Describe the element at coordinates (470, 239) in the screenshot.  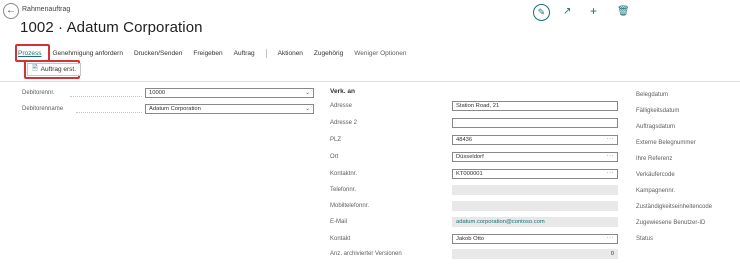
I see `kontakt-value: Jakob Otto` at that location.